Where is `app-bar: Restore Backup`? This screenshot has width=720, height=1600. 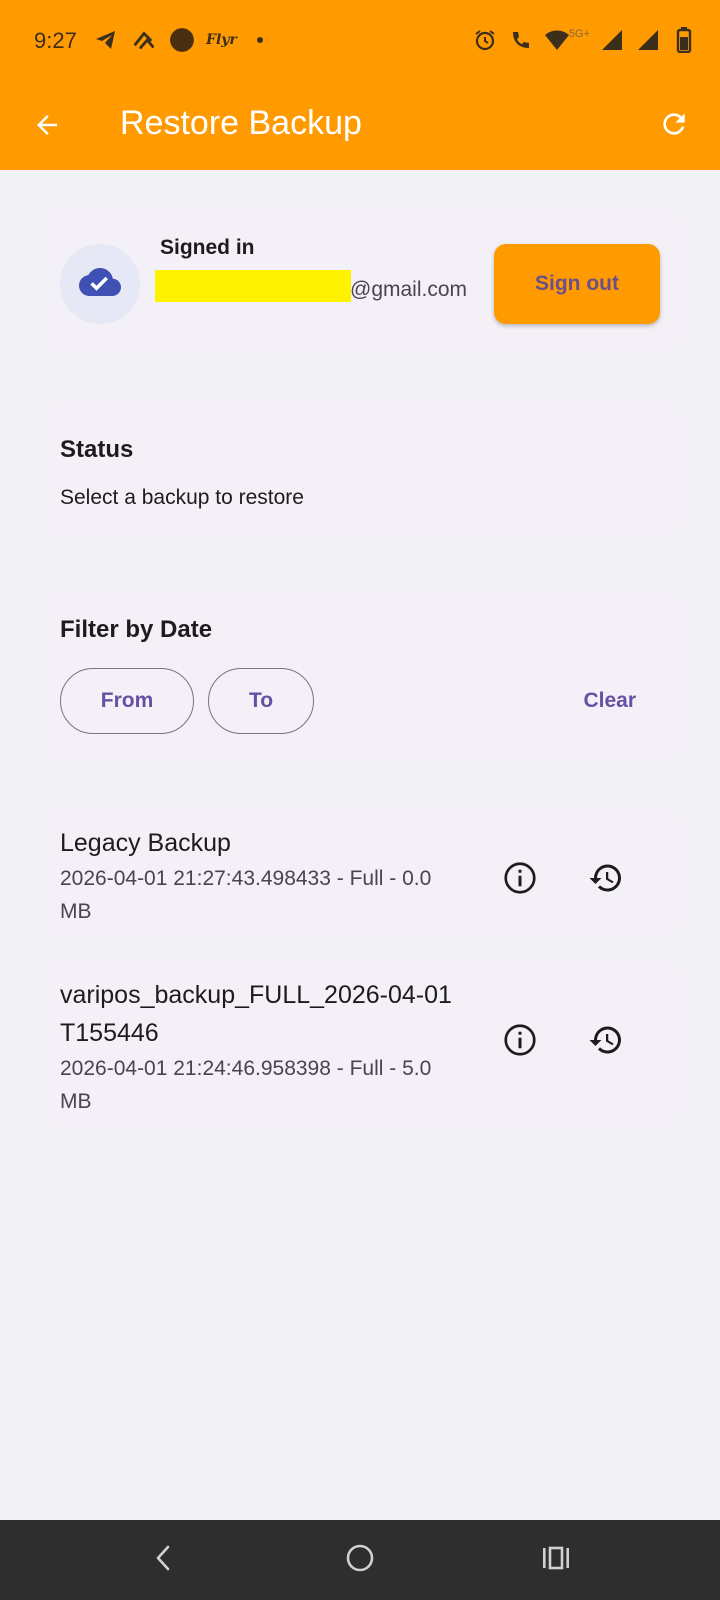
app-bar: Restore Backup is located at coordinates (360, 127).